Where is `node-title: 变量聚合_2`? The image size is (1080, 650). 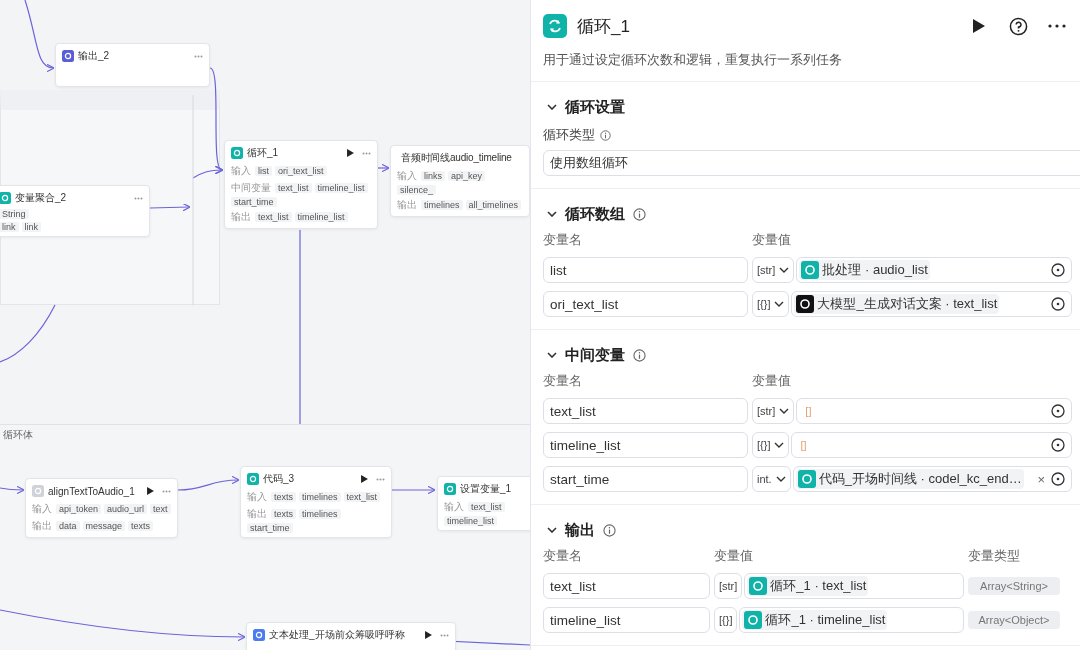 node-title: 变量聚合_2 is located at coordinates (41, 198).